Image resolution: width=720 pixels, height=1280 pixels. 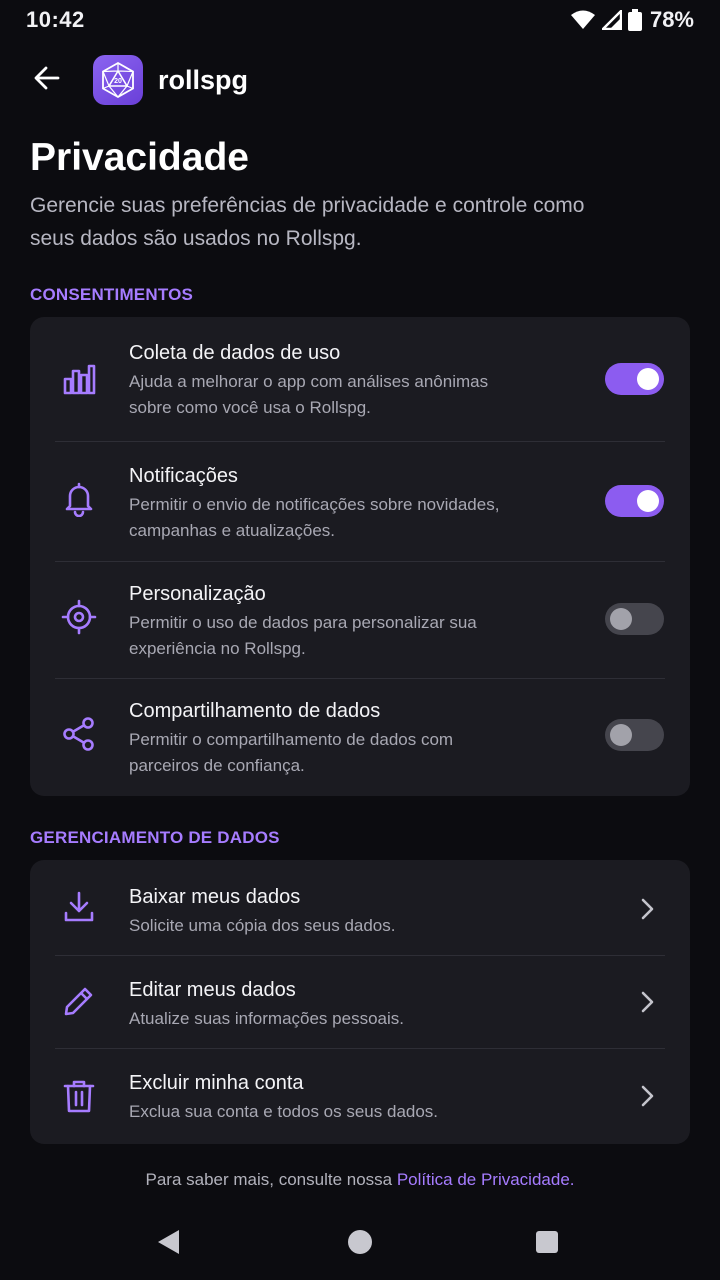 I want to click on row-title: Editar meus dados, so click(x=212, y=990).